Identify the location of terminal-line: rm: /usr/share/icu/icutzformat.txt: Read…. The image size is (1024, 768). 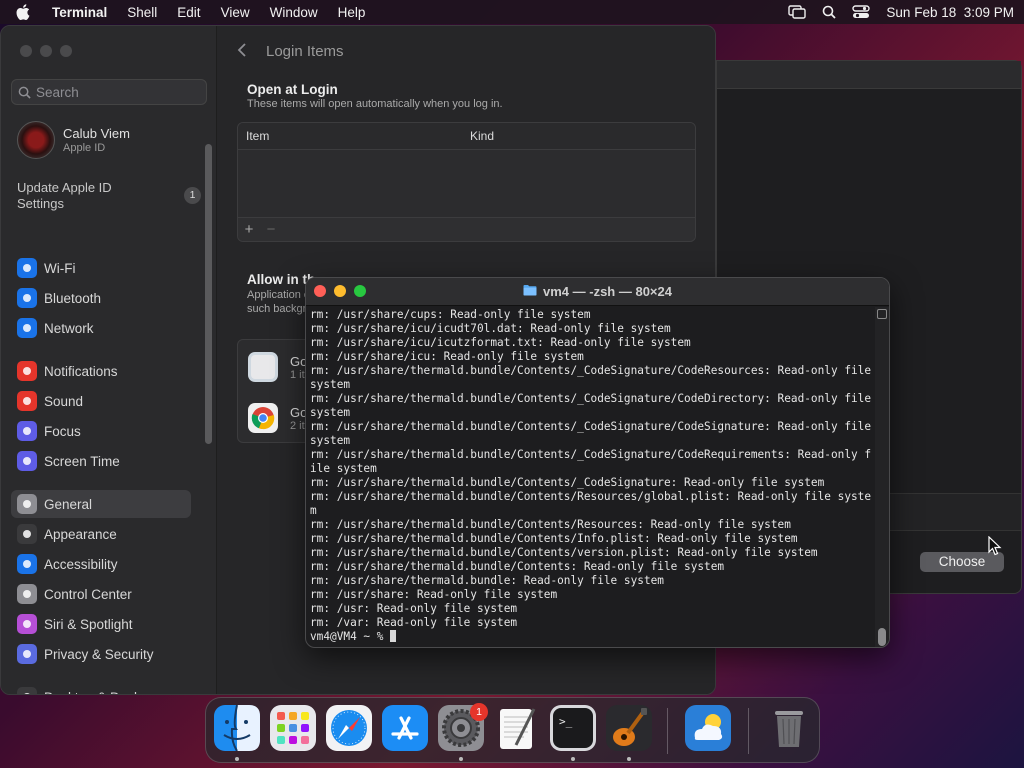
(500, 342).